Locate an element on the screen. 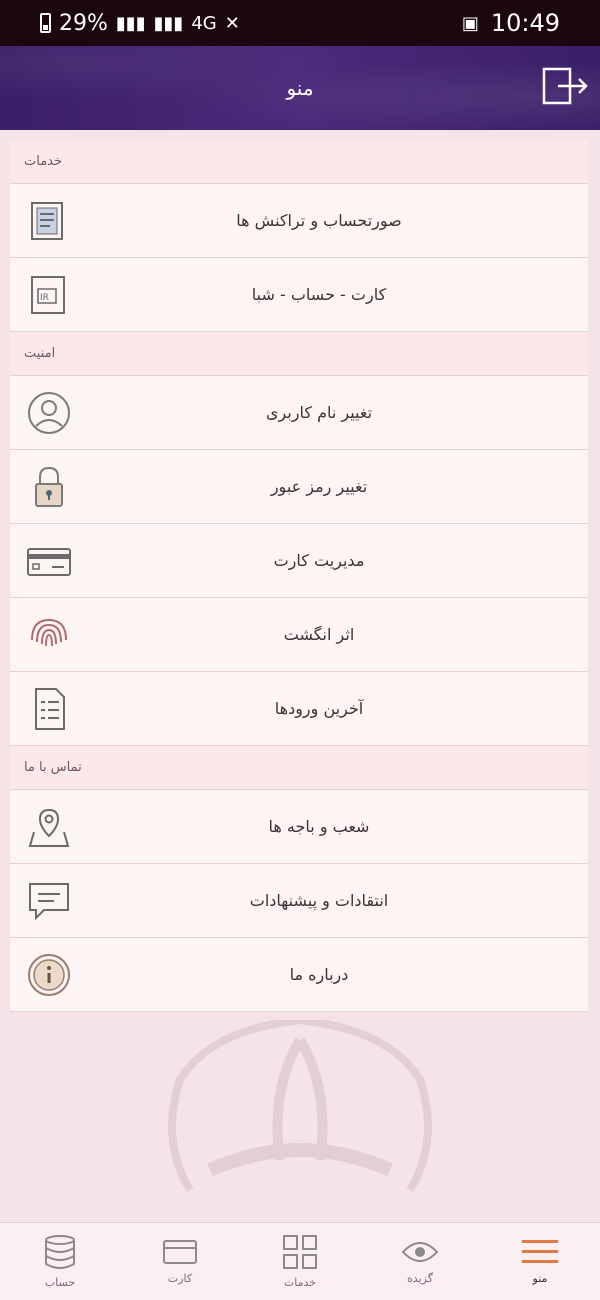 The height and width of the screenshot is (1300, 600). exit-icon is located at coordinates (565, 86).